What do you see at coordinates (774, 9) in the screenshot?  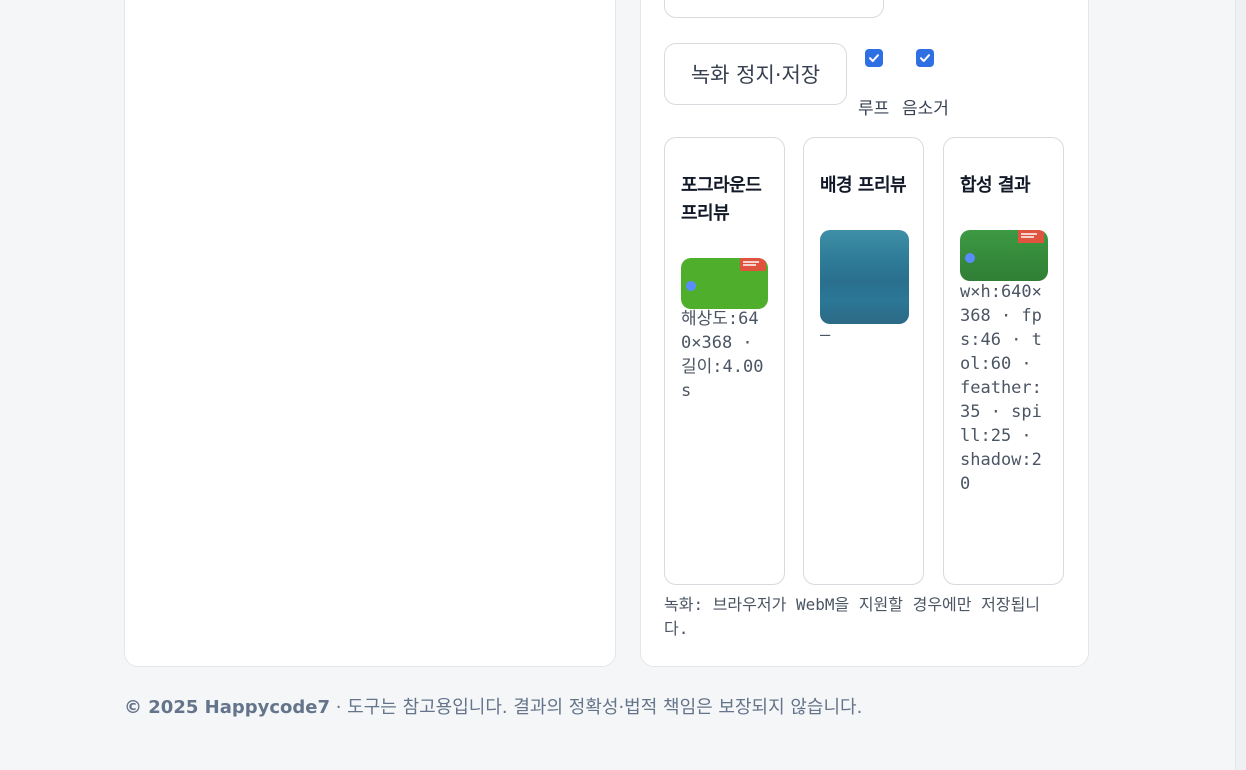 I see `top-control-button` at bounding box center [774, 9].